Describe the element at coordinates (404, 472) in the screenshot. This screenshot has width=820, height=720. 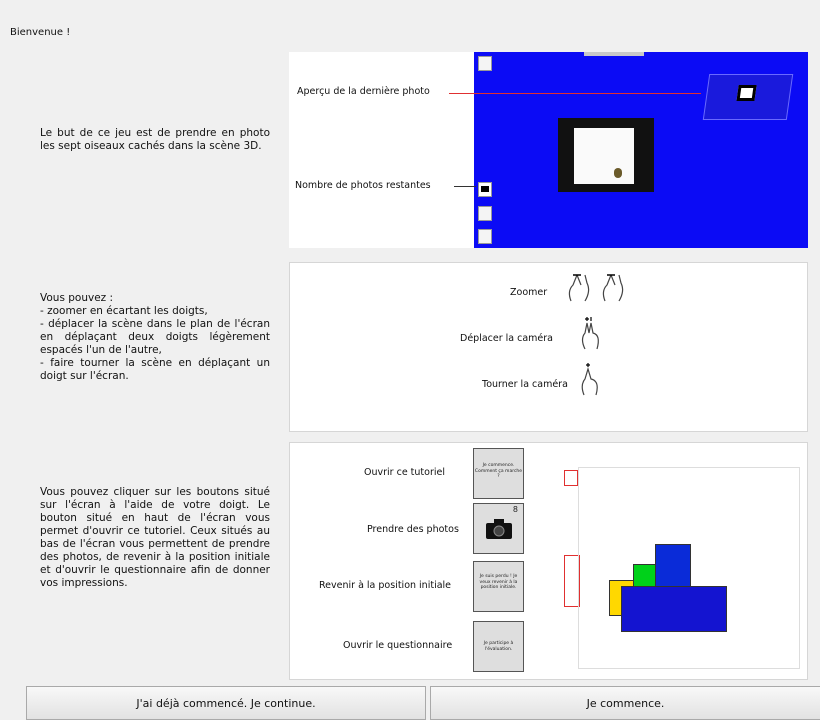
I see `tutorial-label: Ouvrir ce tutoriel` at that location.